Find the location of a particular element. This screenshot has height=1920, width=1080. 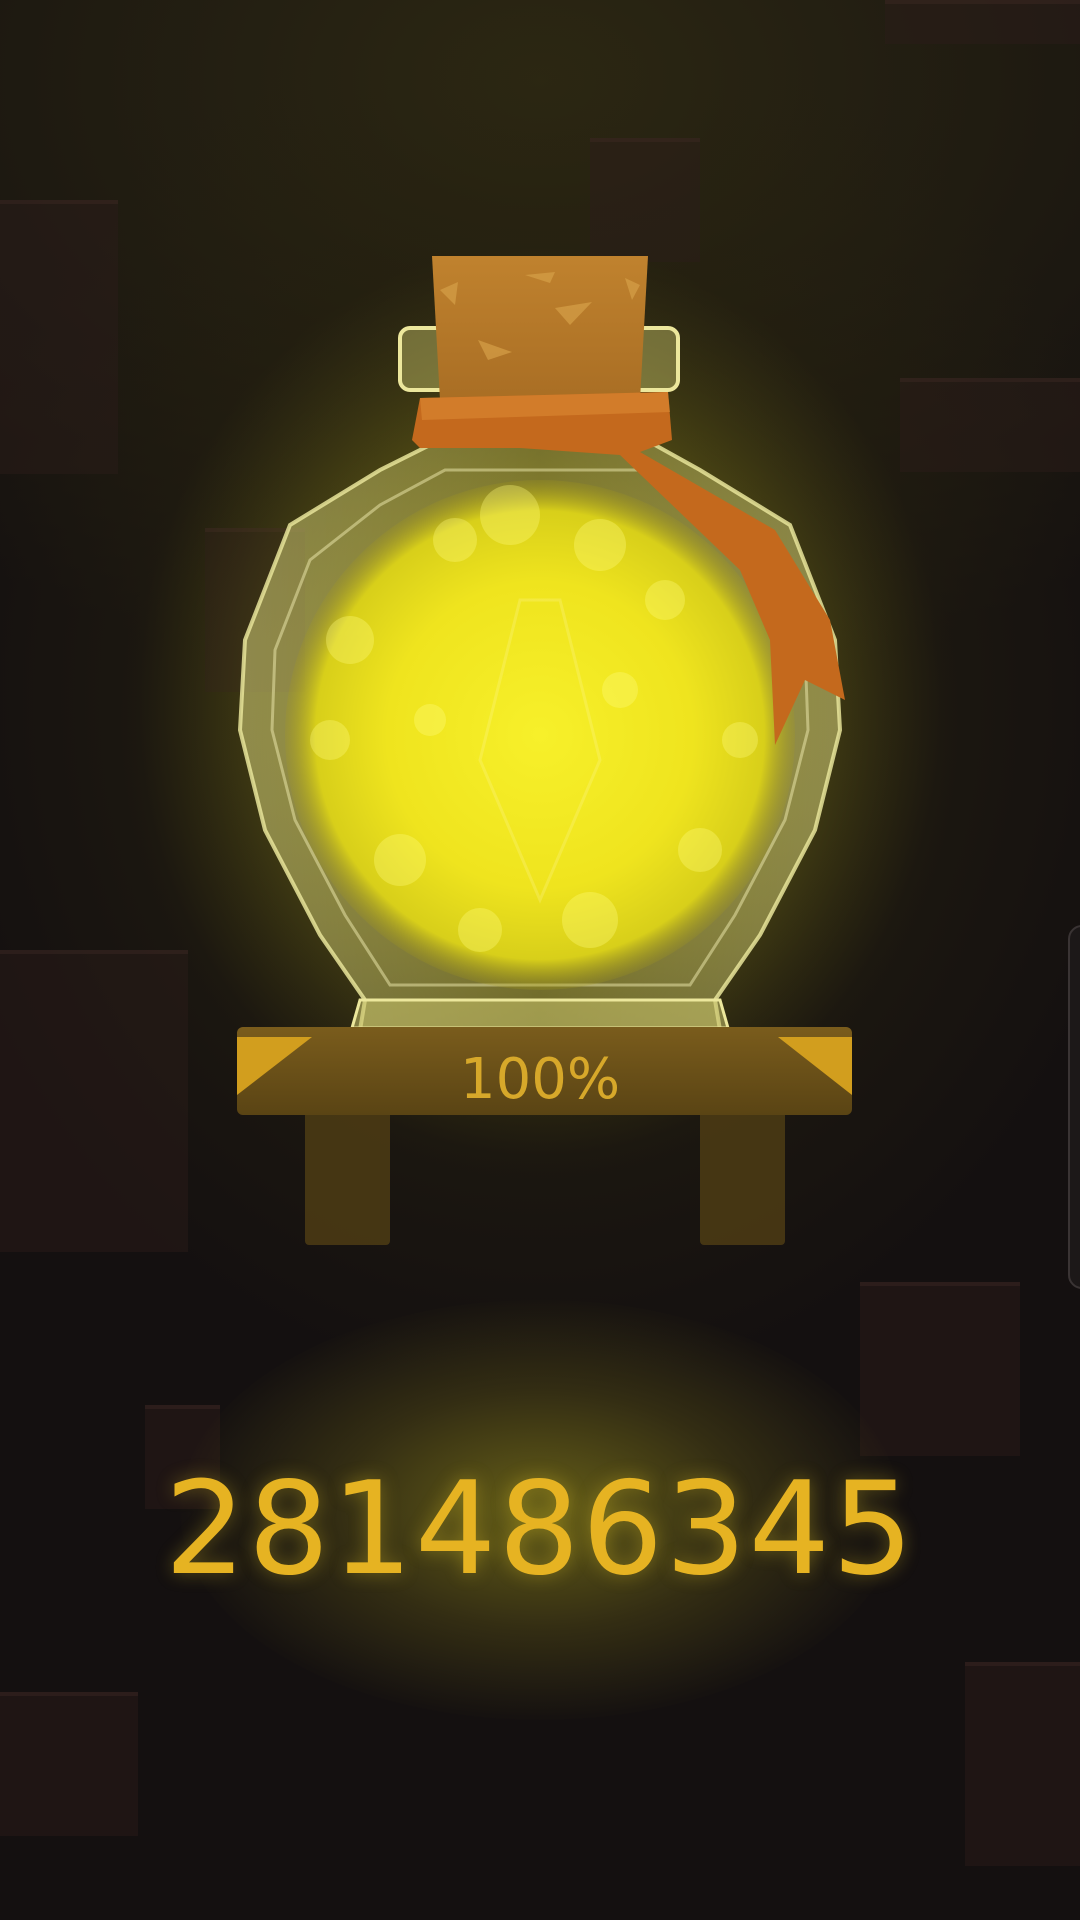

fill-percent-label: 100% is located at coordinates (540, 1079).